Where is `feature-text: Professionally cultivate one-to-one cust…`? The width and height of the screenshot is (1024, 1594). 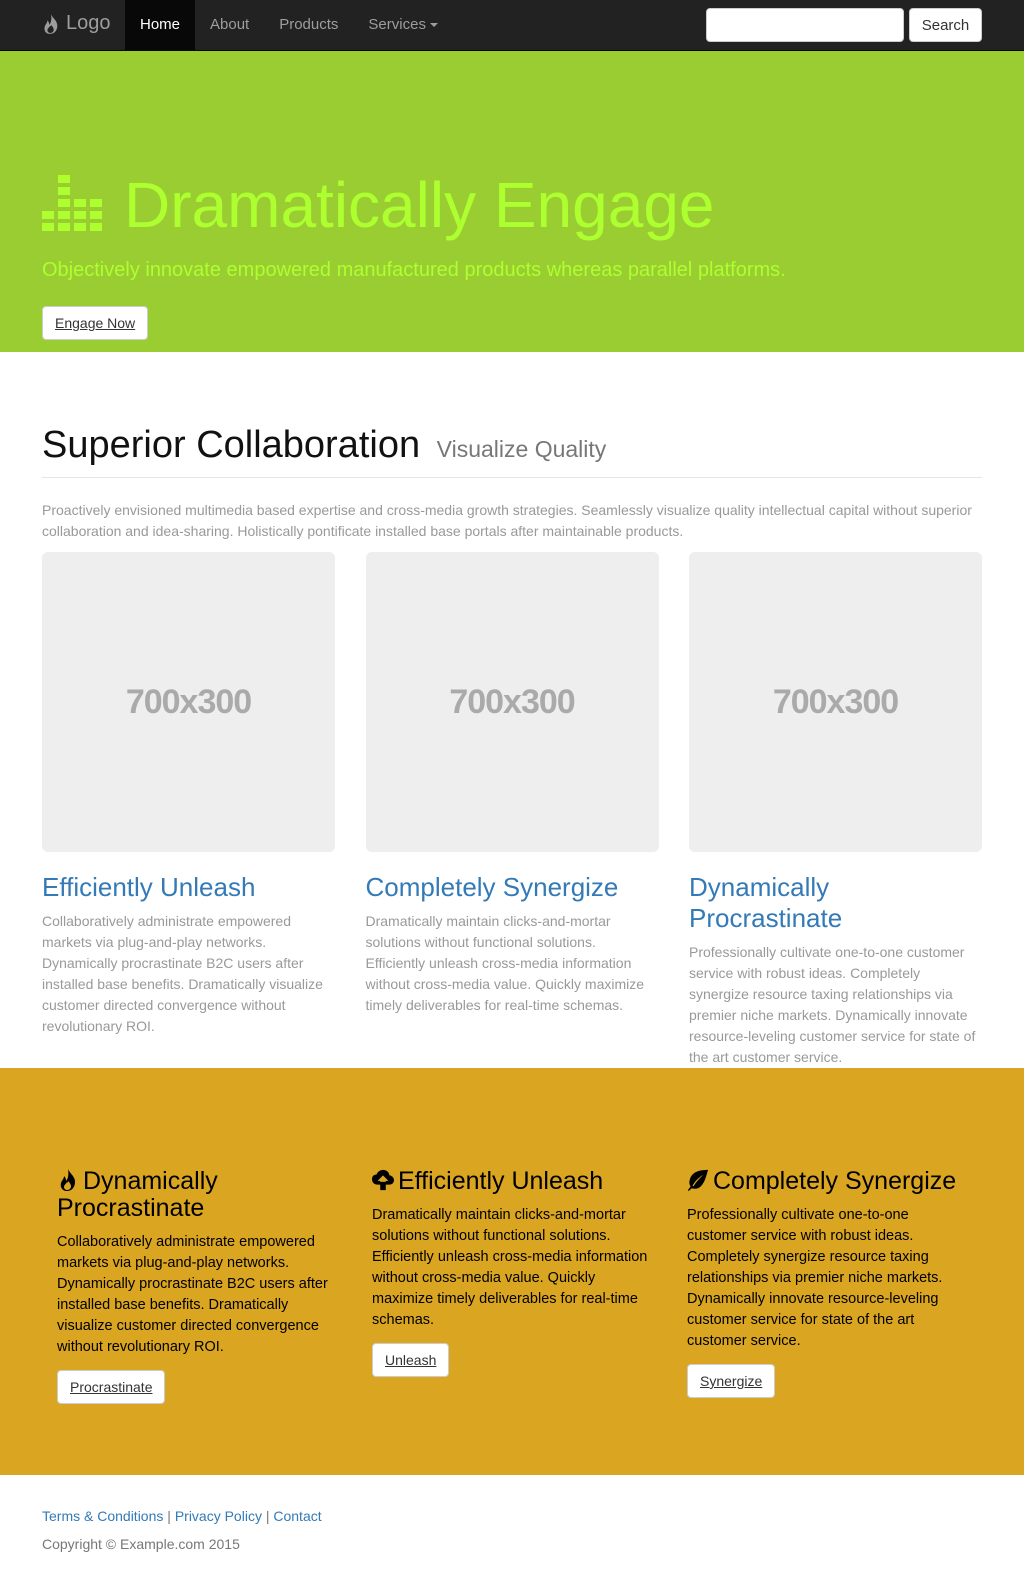
feature-text: Professionally cultivate one-to-one cust… is located at coordinates (832, 1004).